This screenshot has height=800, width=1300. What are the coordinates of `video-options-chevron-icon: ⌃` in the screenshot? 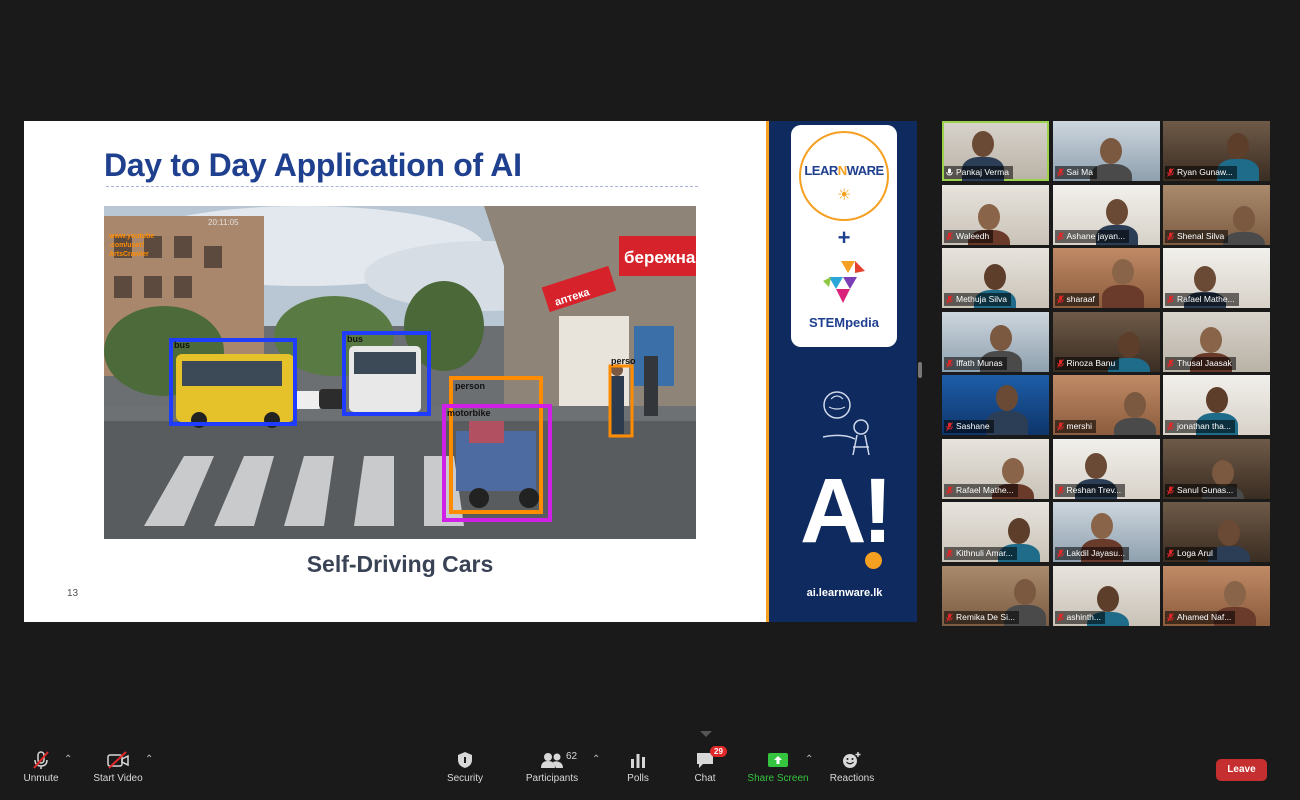 It's located at (149, 759).